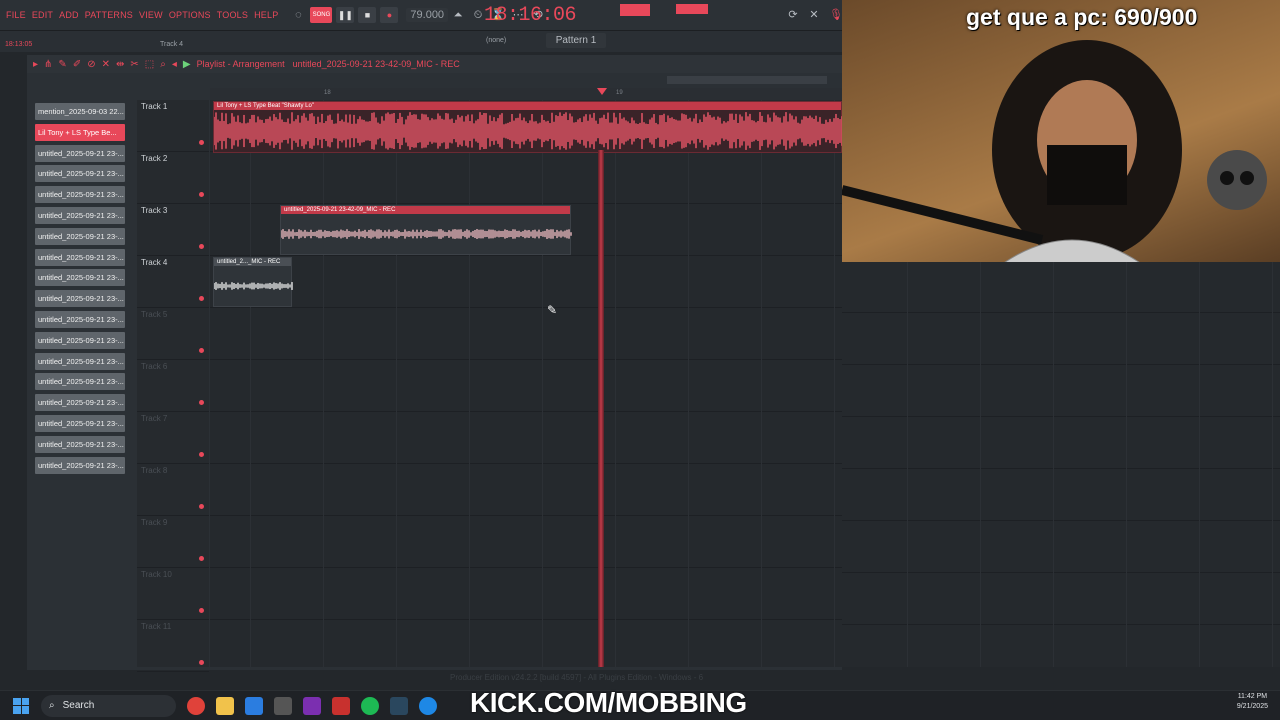  What do you see at coordinates (428, 705) in the screenshot?
I see `app-icon-blue` at bounding box center [428, 705].